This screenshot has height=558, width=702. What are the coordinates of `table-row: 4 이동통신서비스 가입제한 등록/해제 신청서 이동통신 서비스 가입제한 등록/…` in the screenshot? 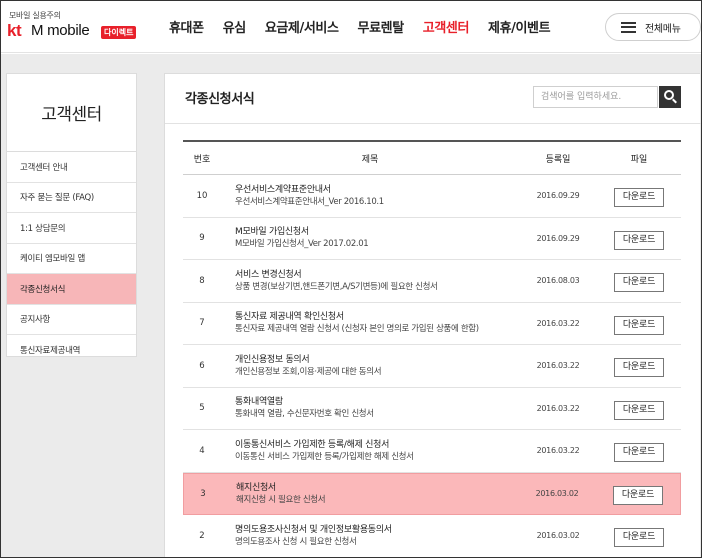 It's located at (432, 451).